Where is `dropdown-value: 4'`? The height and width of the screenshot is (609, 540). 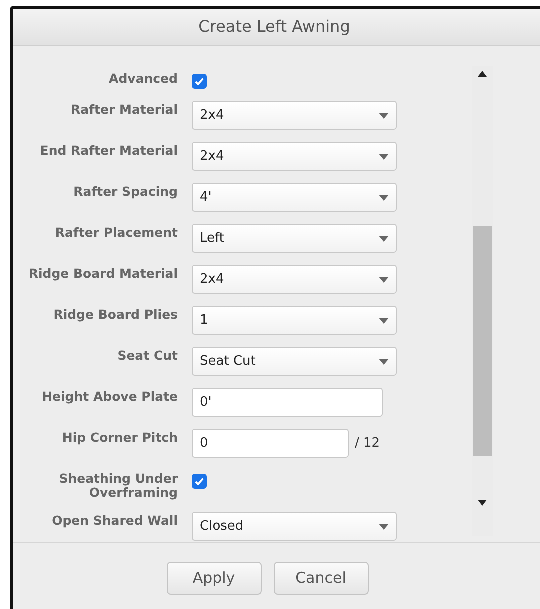 dropdown-value: 4' is located at coordinates (206, 197).